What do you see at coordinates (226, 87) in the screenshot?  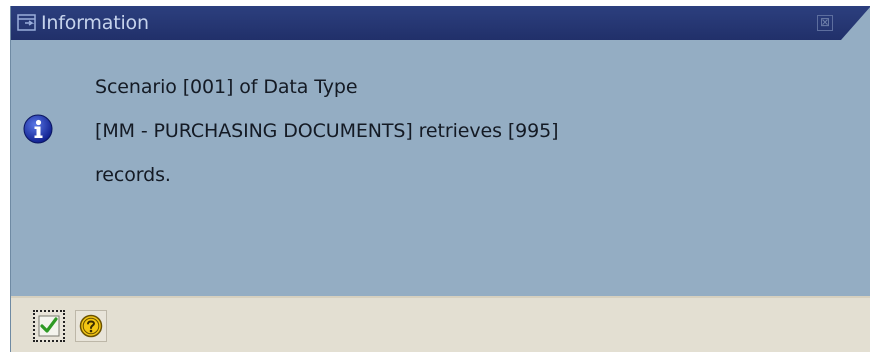 I see `message-line-1: Scenario [001] of Data Type` at bounding box center [226, 87].